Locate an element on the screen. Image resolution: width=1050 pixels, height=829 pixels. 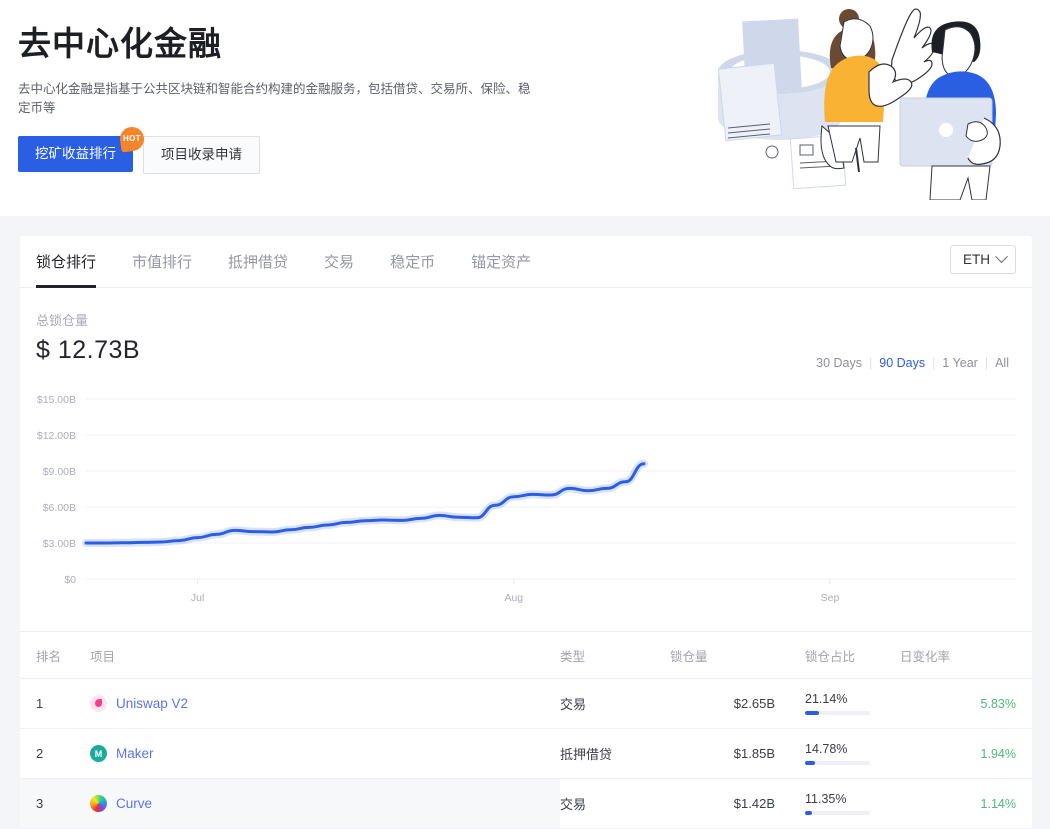
table-head: 排名 项目 类型 锁仓量 锁仓占比 日变化率 is located at coordinates (526, 655).